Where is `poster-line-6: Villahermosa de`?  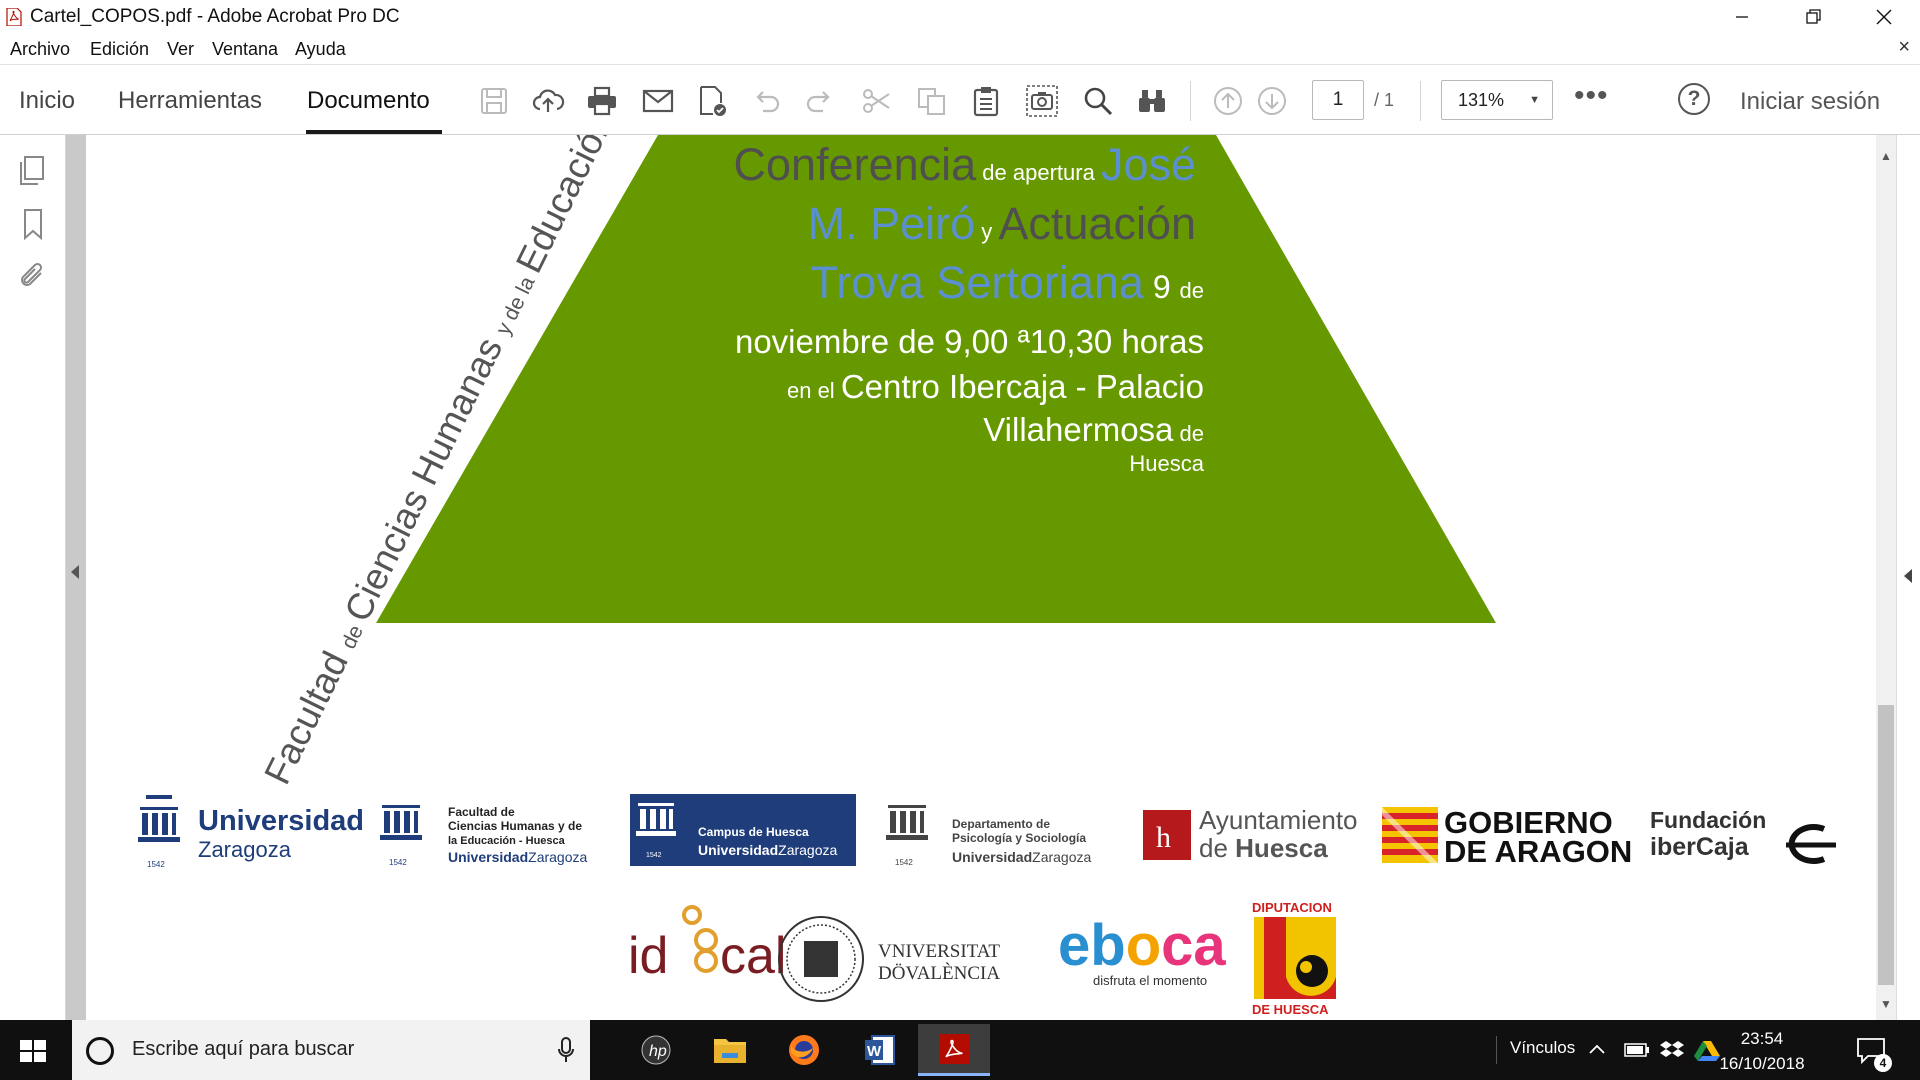
poster-line-6: Villahermosa de is located at coordinates (1093, 429).